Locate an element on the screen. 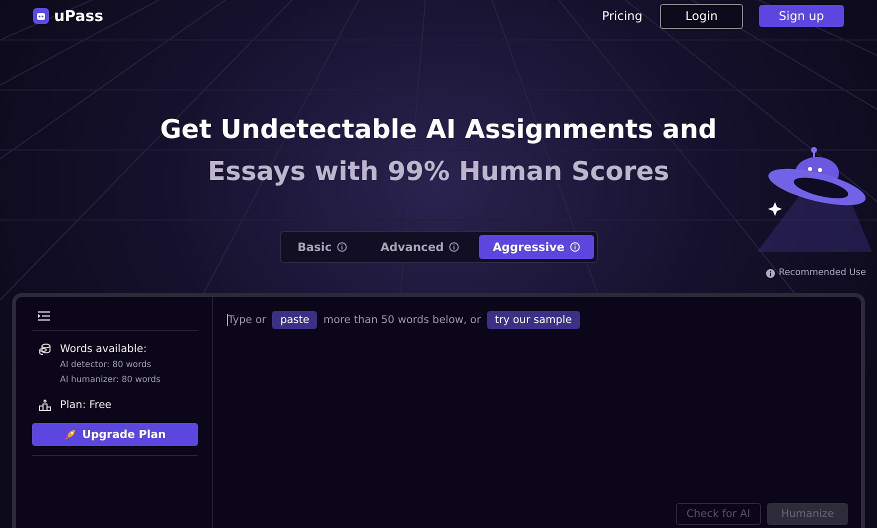 Image resolution: width=877 pixels, height=528 pixels. words-available-title: Words available: is located at coordinates (103, 349).